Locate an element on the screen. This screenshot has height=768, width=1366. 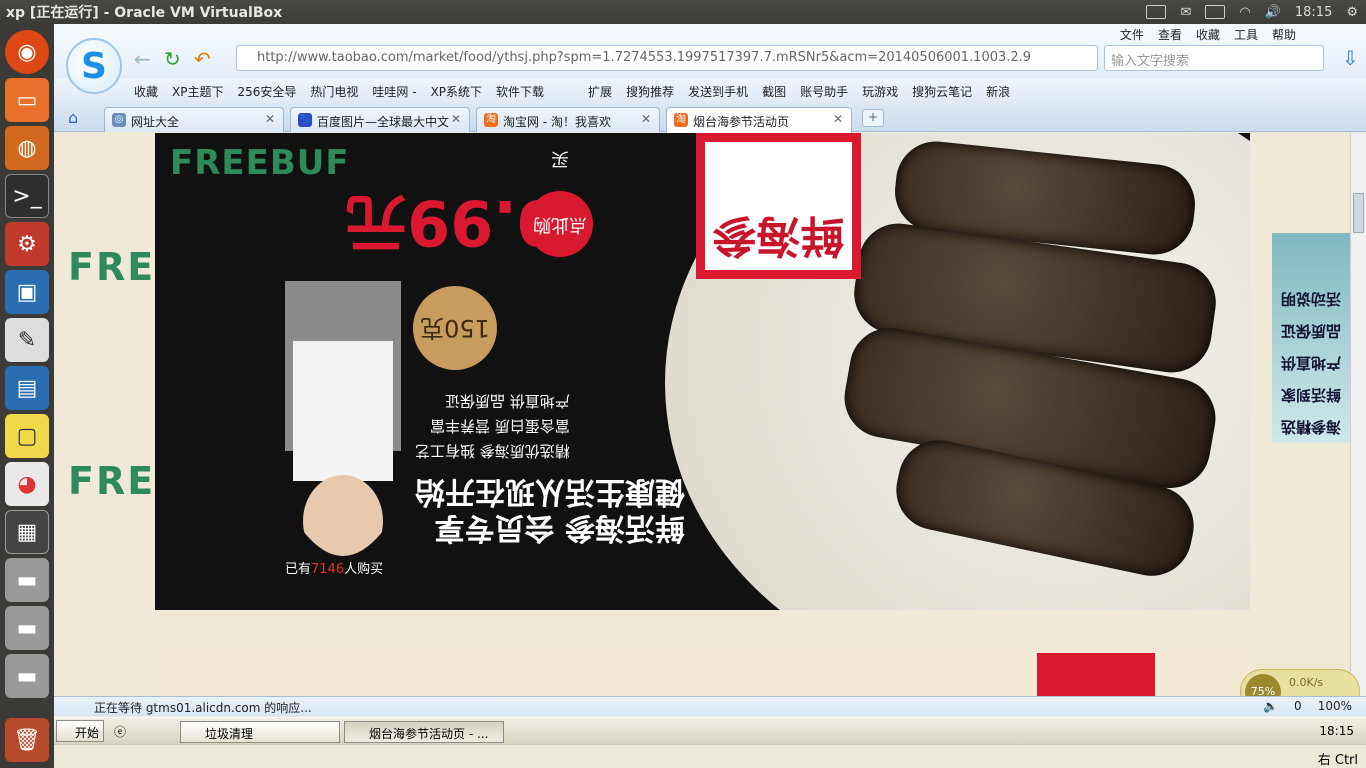
menu-tools: 工具 is located at coordinates (1246, 34).